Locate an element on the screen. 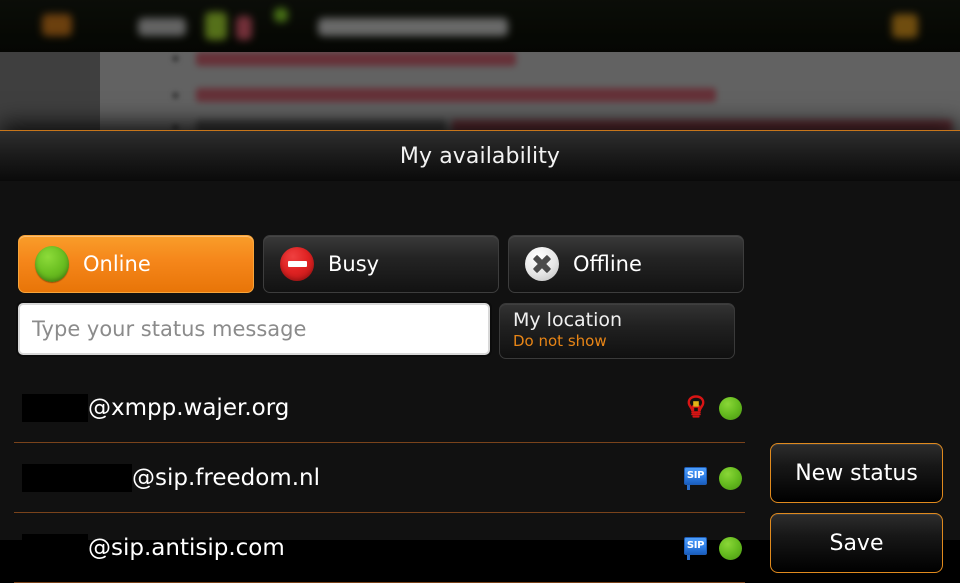  availability-option-label: Online is located at coordinates (117, 264).